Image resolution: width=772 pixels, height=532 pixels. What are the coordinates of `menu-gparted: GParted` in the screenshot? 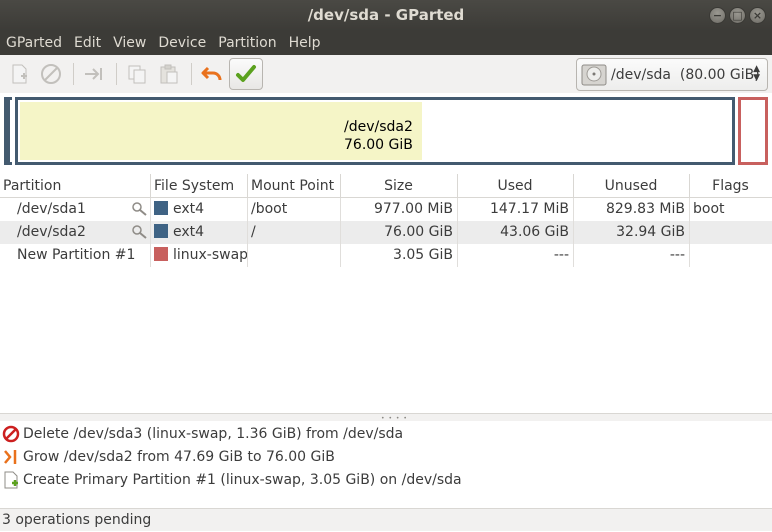 It's located at (34, 43).